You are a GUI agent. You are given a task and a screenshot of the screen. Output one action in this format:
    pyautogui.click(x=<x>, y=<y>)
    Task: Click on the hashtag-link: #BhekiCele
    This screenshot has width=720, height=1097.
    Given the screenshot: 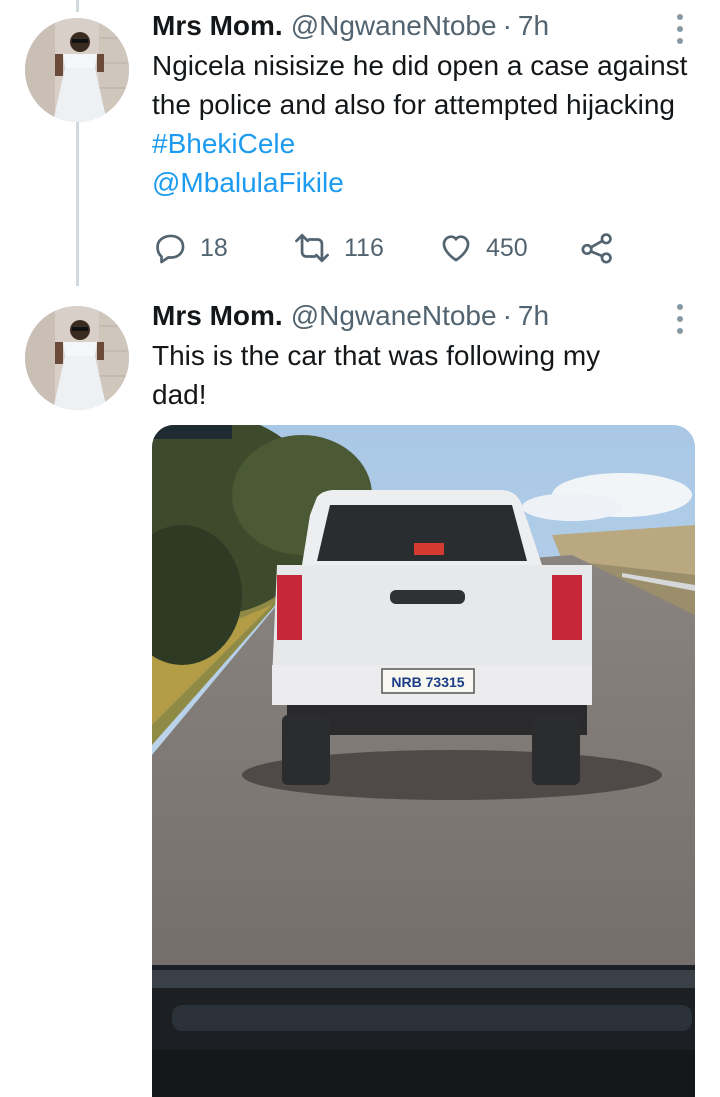 What is the action you would take?
    pyautogui.click(x=223, y=143)
    